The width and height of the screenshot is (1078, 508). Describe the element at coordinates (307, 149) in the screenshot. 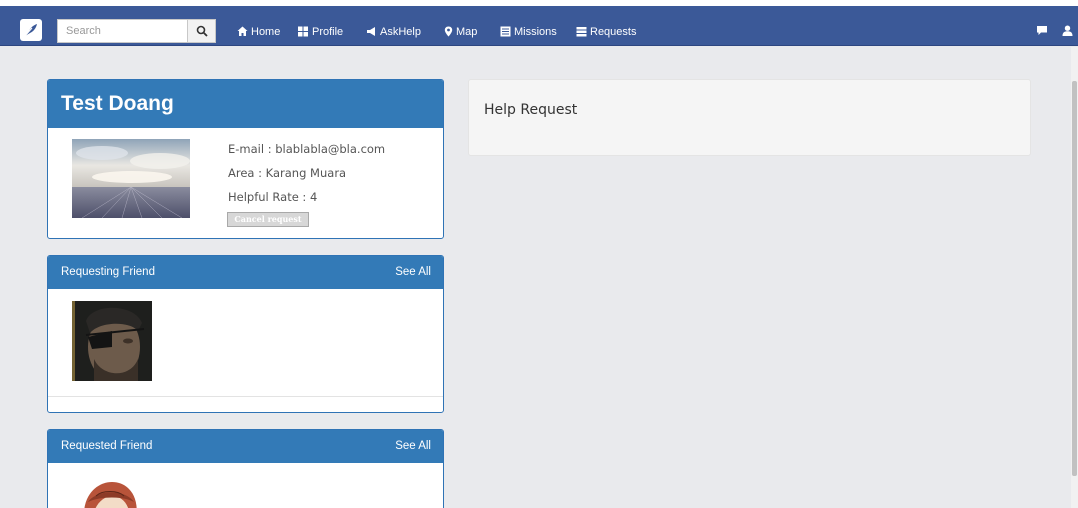

I see `profile-email: E-mail : blablabla@bla.com` at that location.